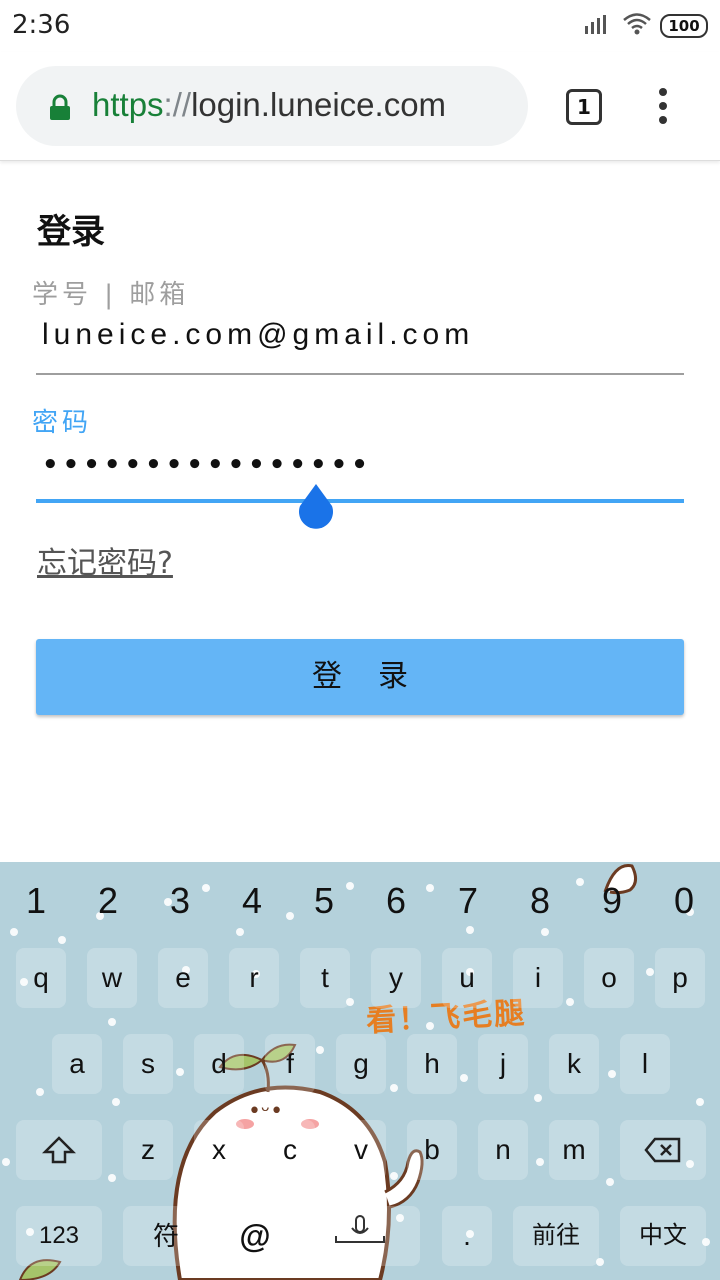 The height and width of the screenshot is (1280, 720). I want to click on login-button: 登录, so click(360, 677).